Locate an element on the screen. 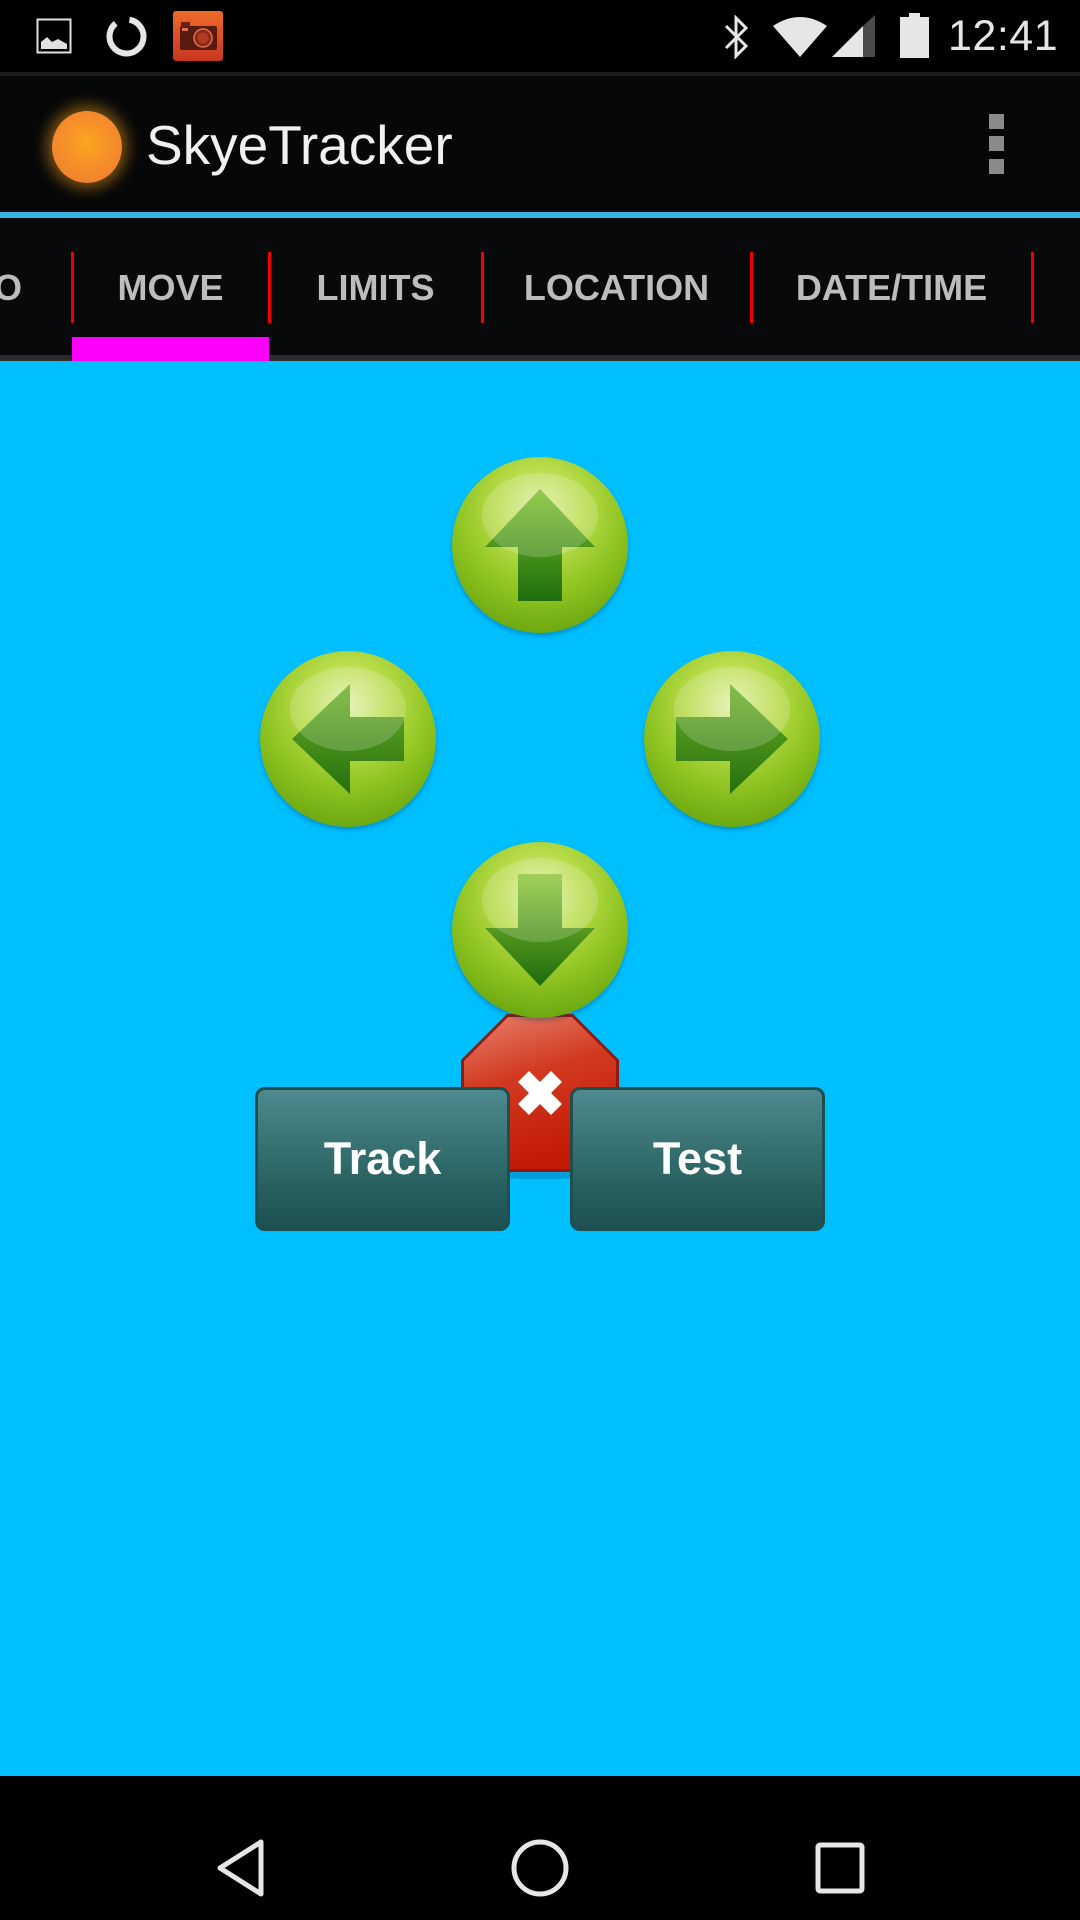  tab-label: LIMITS is located at coordinates (375, 287).